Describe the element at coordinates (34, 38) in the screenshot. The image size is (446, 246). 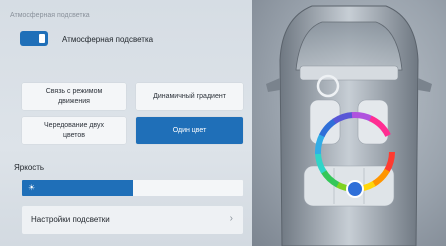
I see `ambient-lighting-toggle` at that location.